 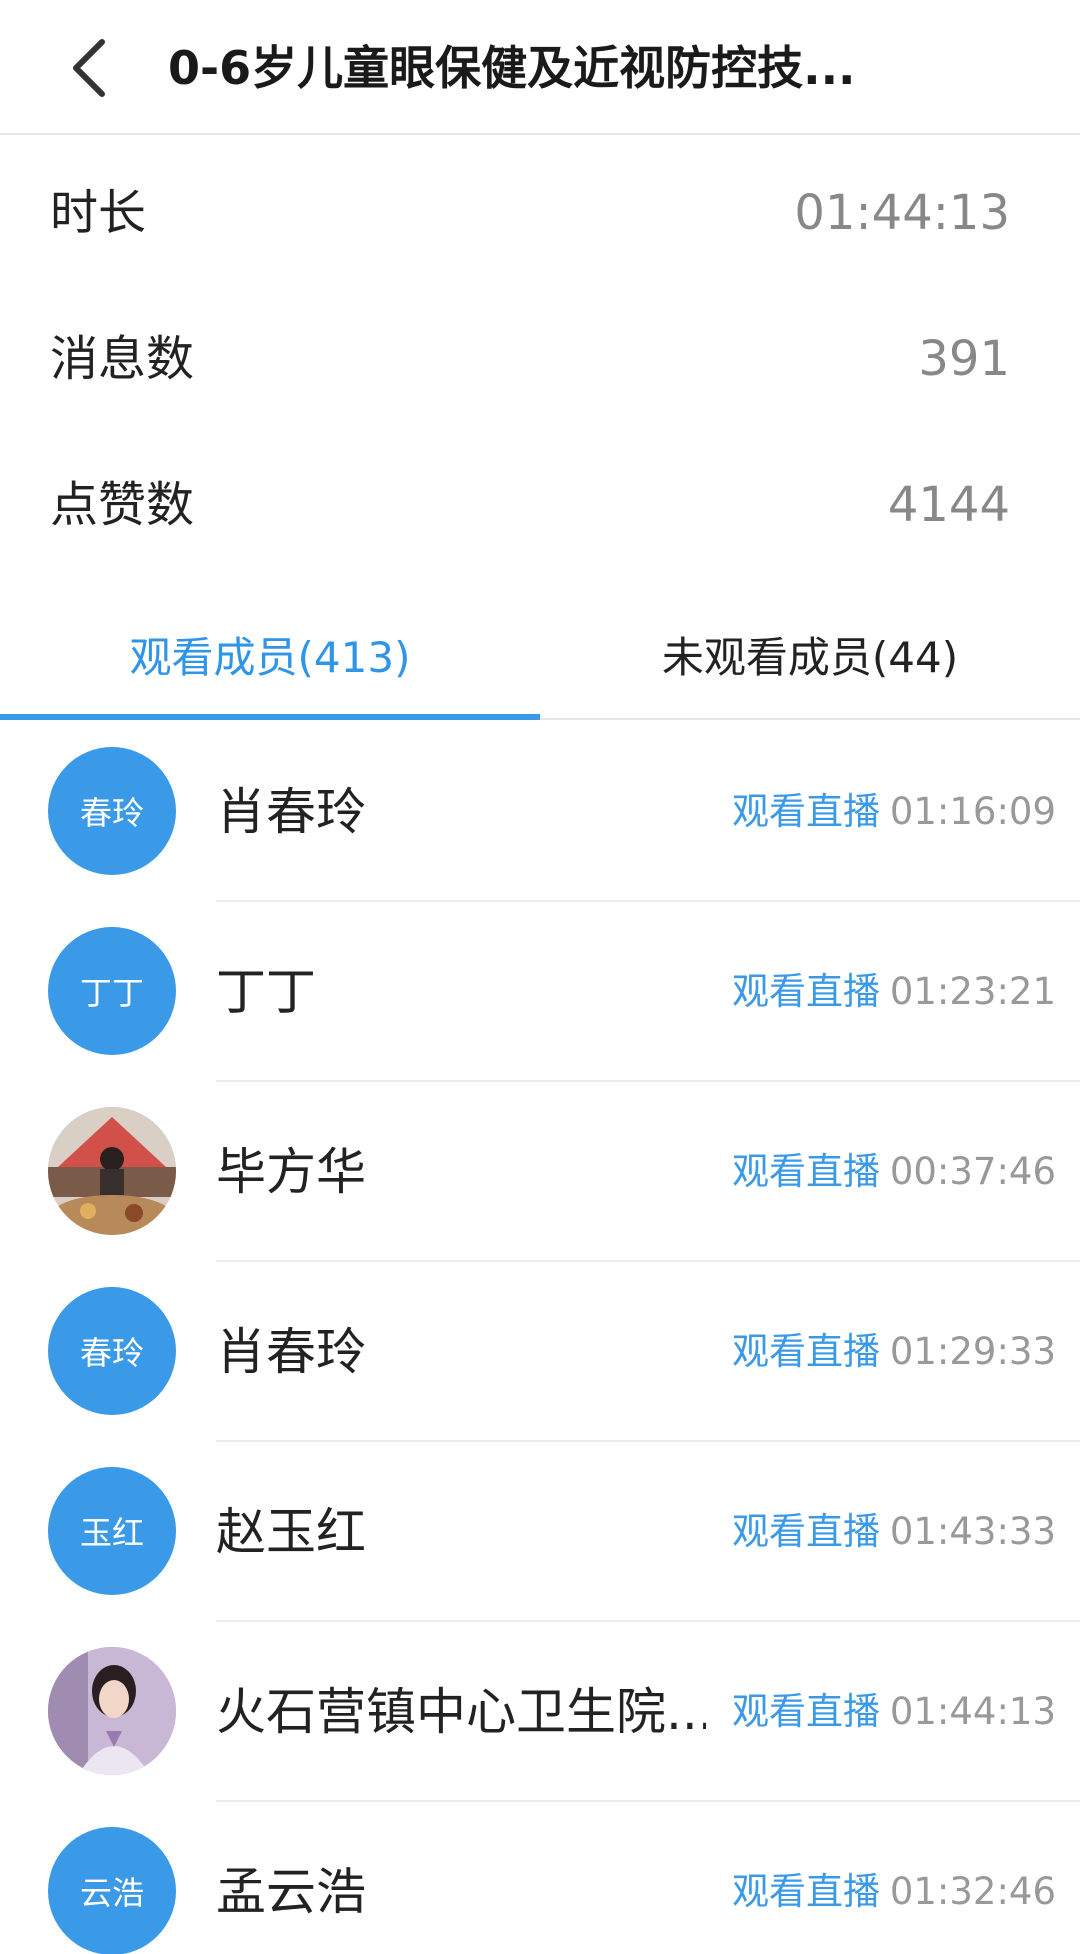 What do you see at coordinates (540, 213) in the screenshot?
I see `stat-row-duration: 时长 01:44:13` at bounding box center [540, 213].